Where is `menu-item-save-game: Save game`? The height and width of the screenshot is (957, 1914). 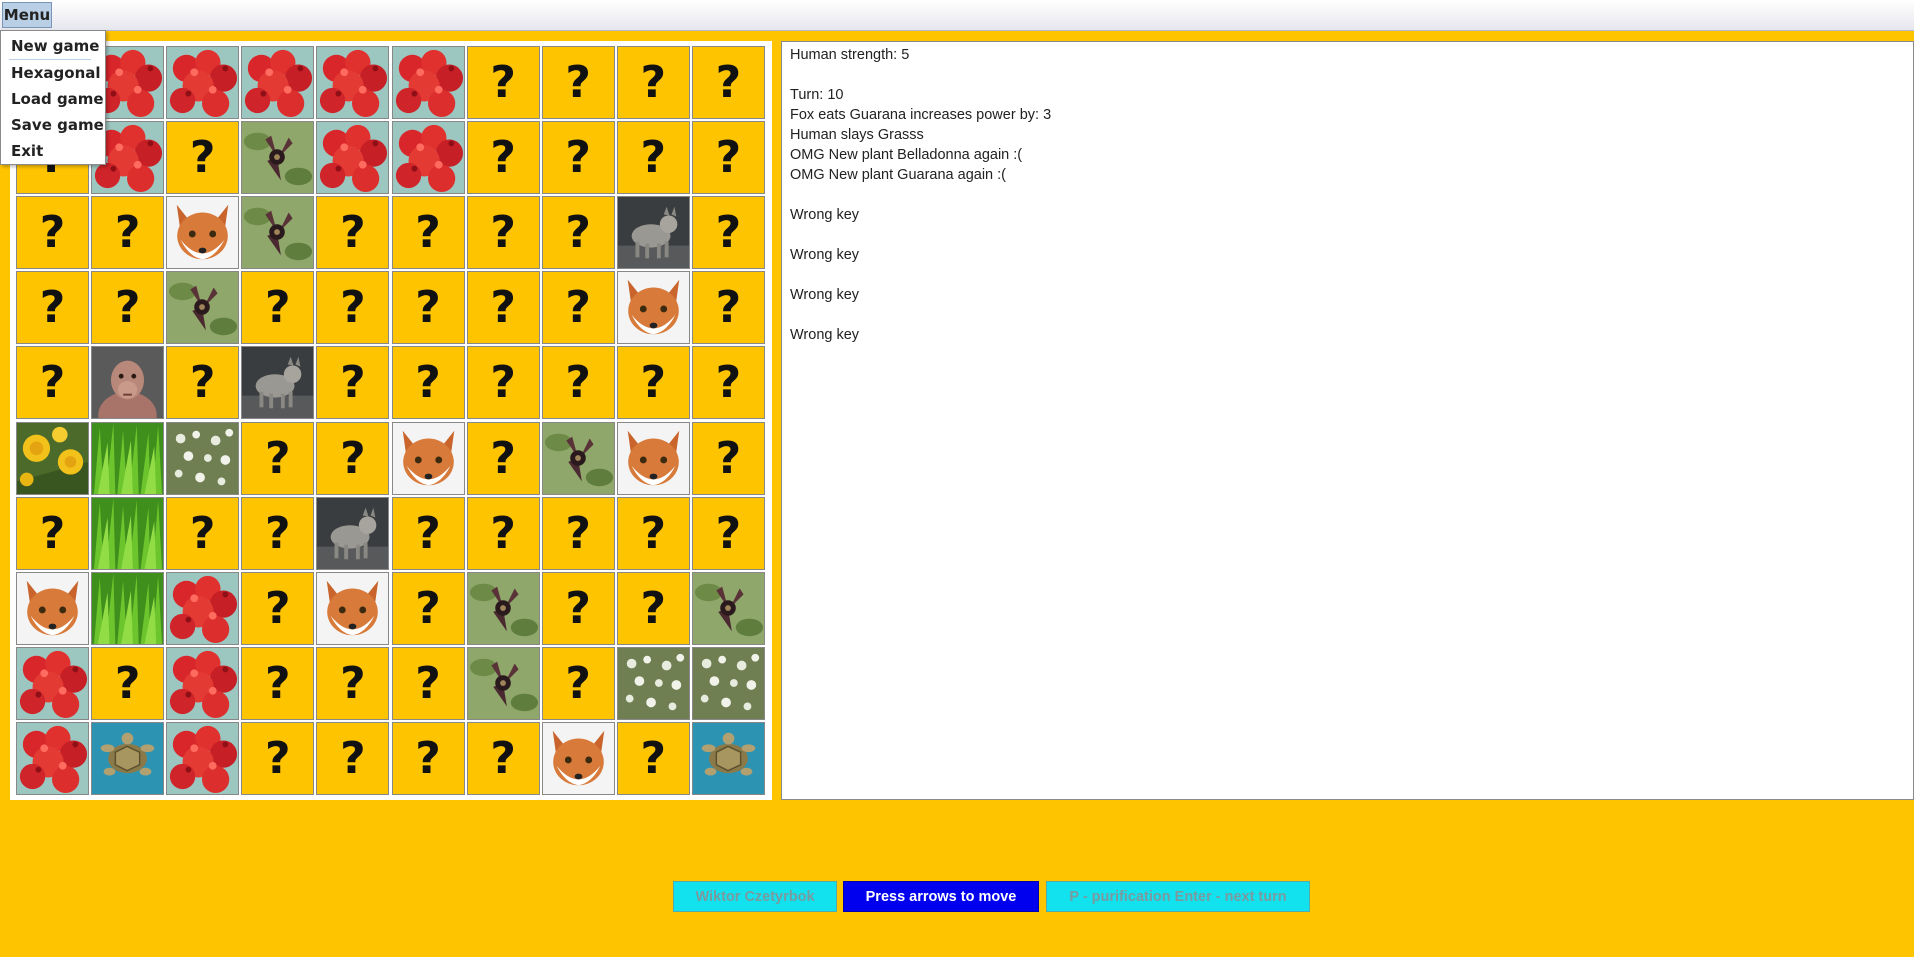 menu-item-save-game: Save game is located at coordinates (57, 125).